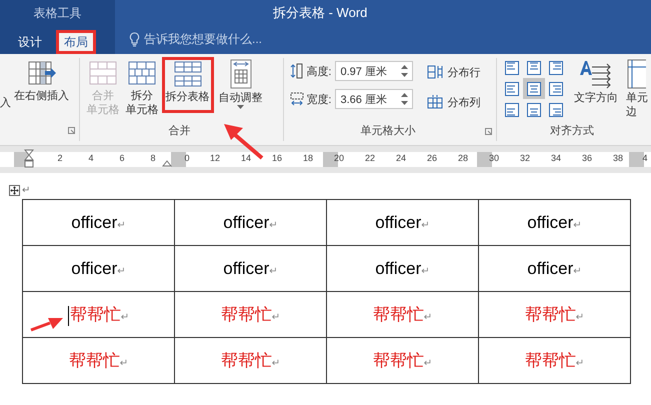  What do you see at coordinates (134, 39) in the screenshot?
I see `lightbulb-icon` at bounding box center [134, 39].